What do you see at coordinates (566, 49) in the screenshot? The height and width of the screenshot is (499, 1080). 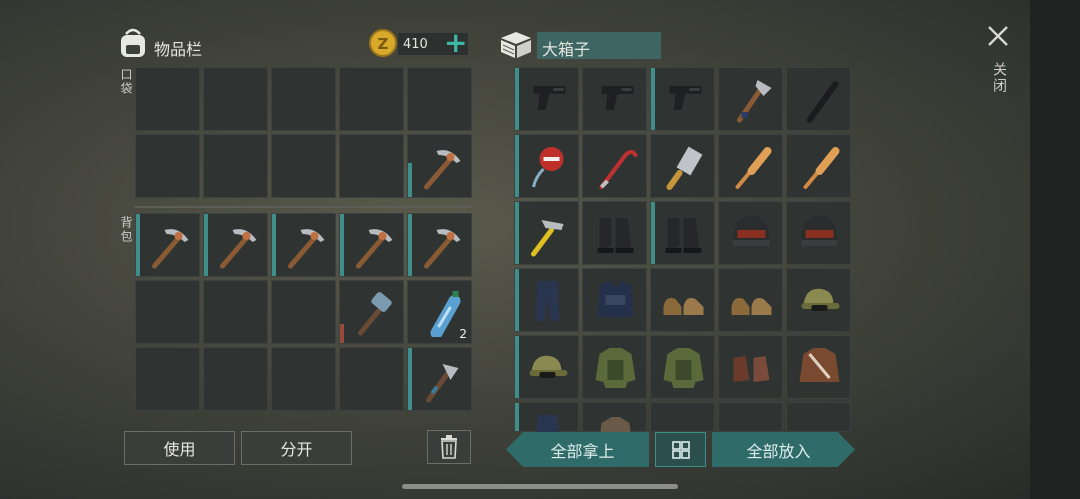 I see `box-title: 大箱子` at bounding box center [566, 49].